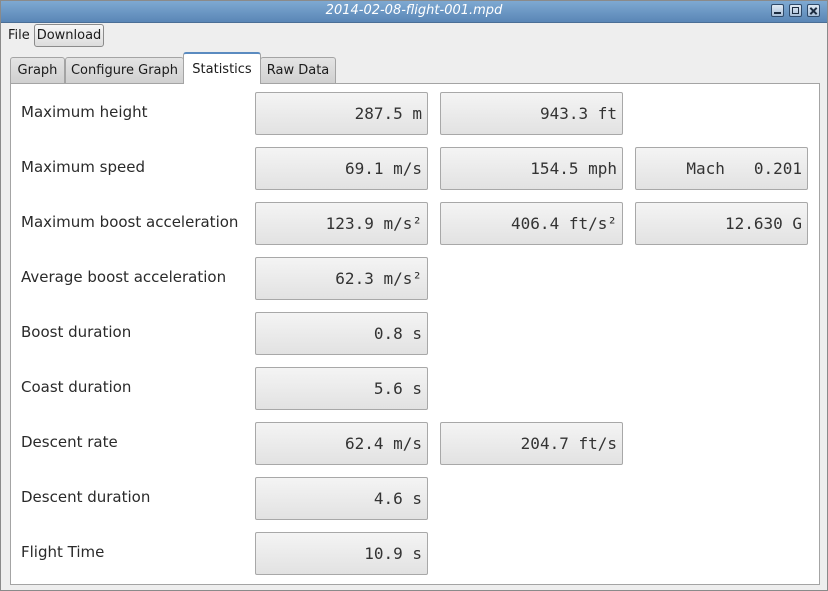  I want to click on maximize-icon, so click(795, 10).